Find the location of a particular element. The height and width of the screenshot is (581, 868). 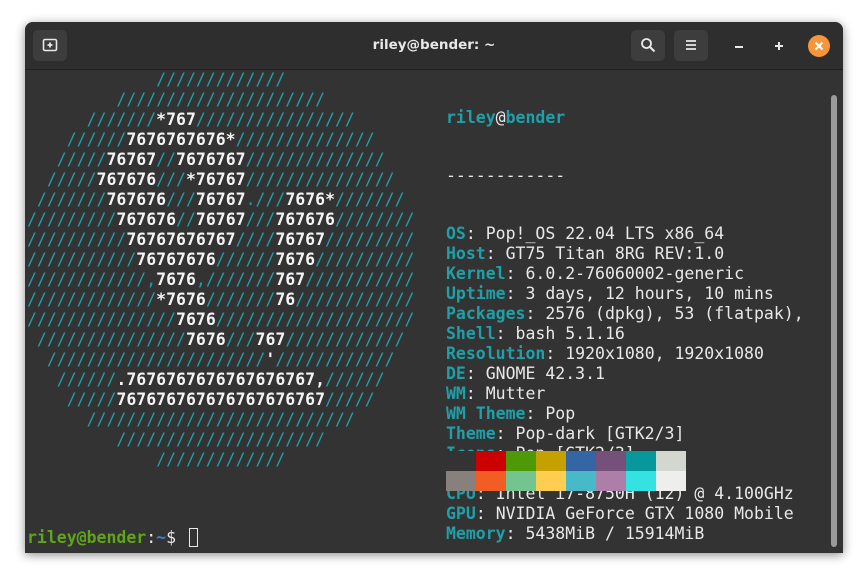

info-key: WM Theme is located at coordinates (486, 413).